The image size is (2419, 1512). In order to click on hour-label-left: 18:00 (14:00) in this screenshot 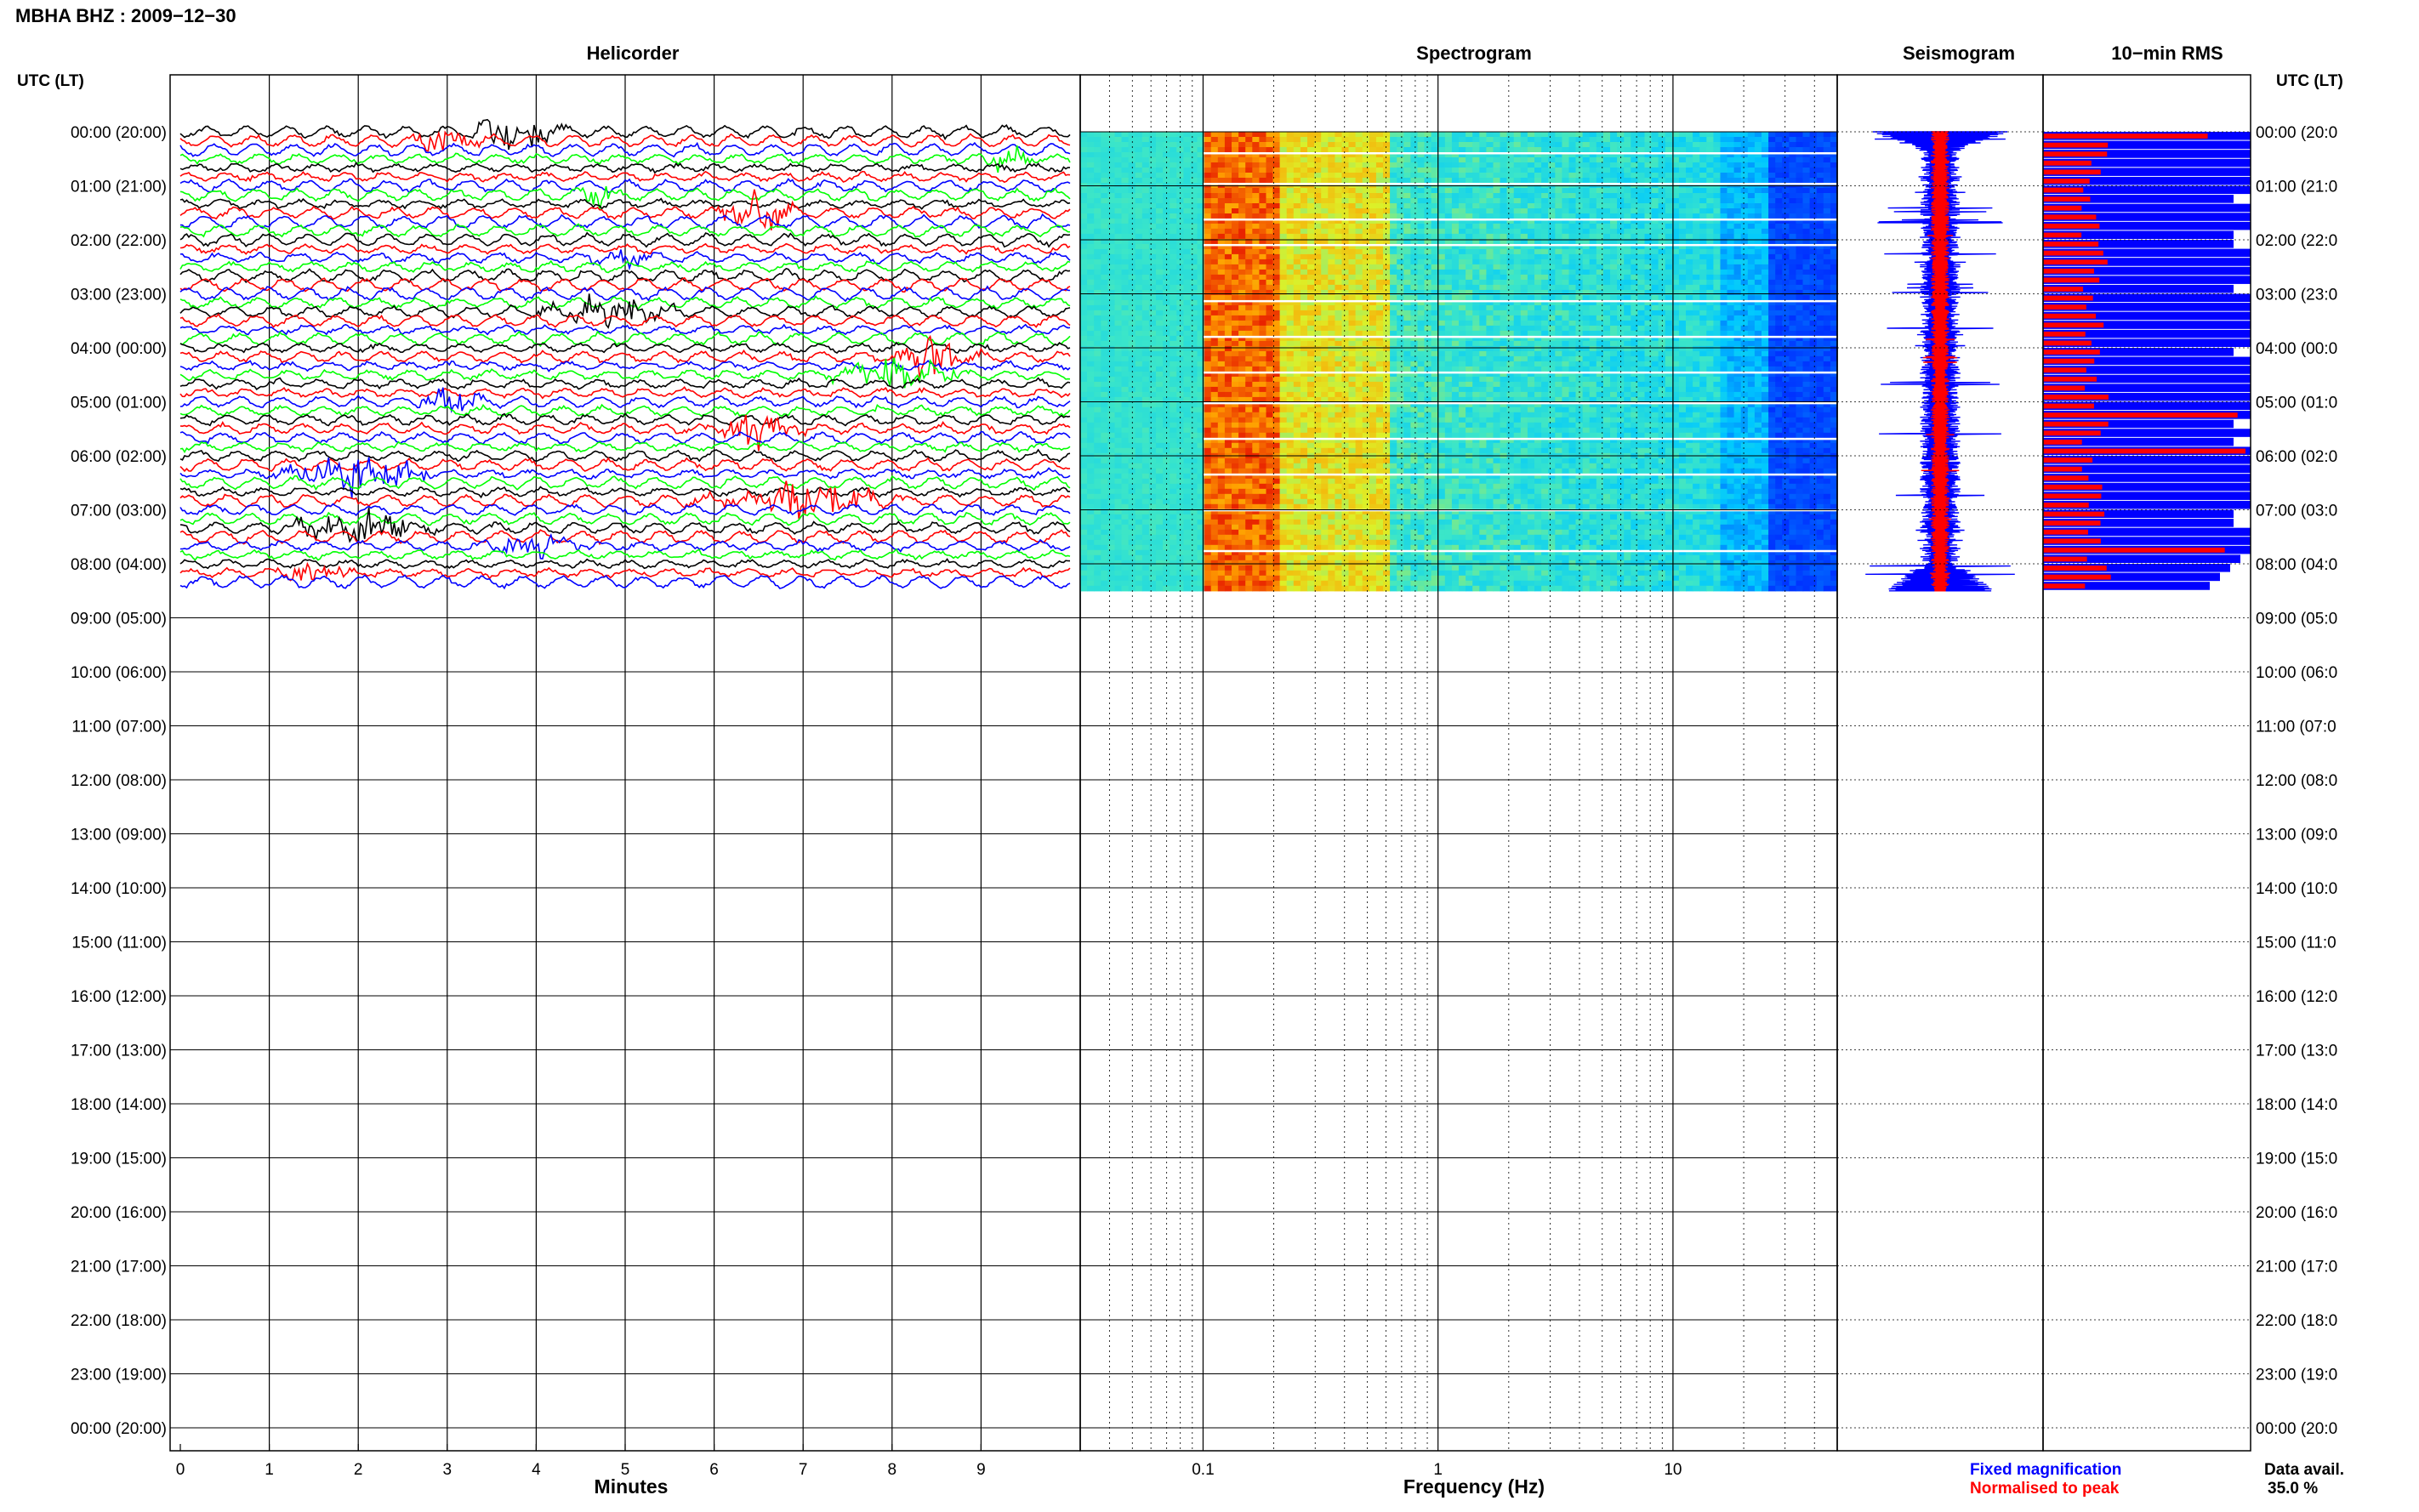, I will do `click(119, 1105)`.